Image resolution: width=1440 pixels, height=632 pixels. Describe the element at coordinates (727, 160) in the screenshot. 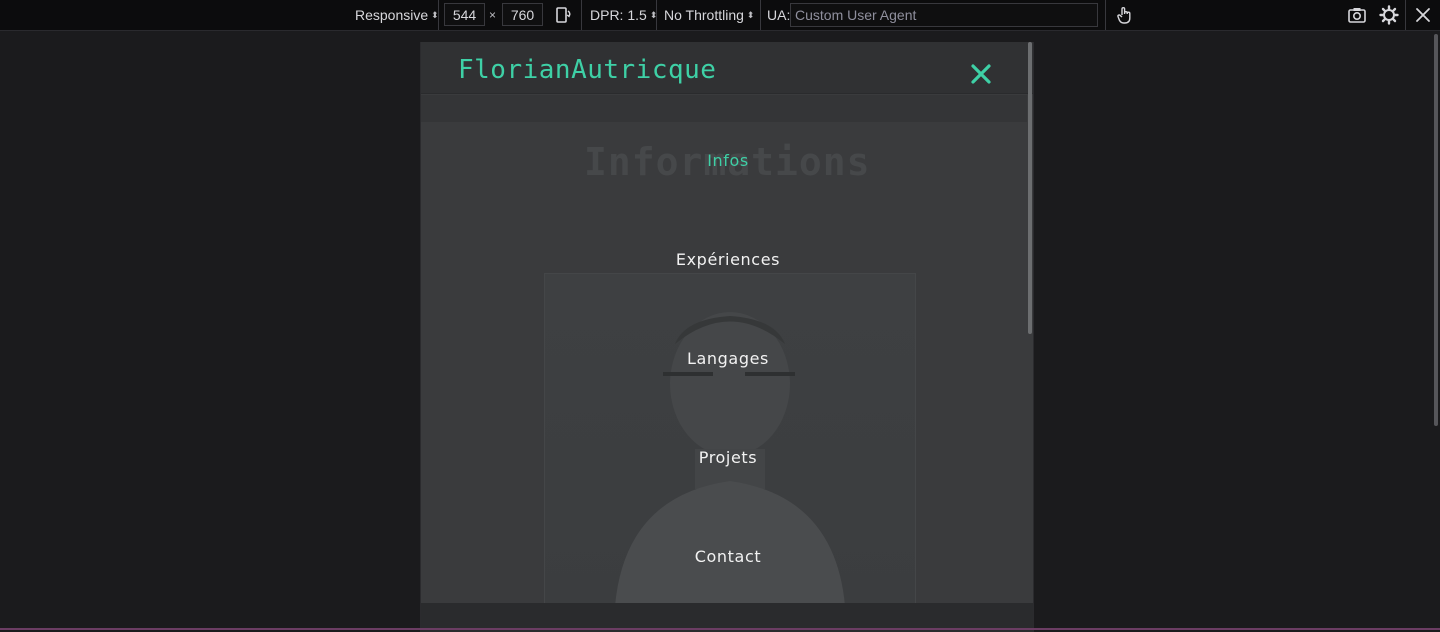

I see `menu-item-infos: Infos` at that location.